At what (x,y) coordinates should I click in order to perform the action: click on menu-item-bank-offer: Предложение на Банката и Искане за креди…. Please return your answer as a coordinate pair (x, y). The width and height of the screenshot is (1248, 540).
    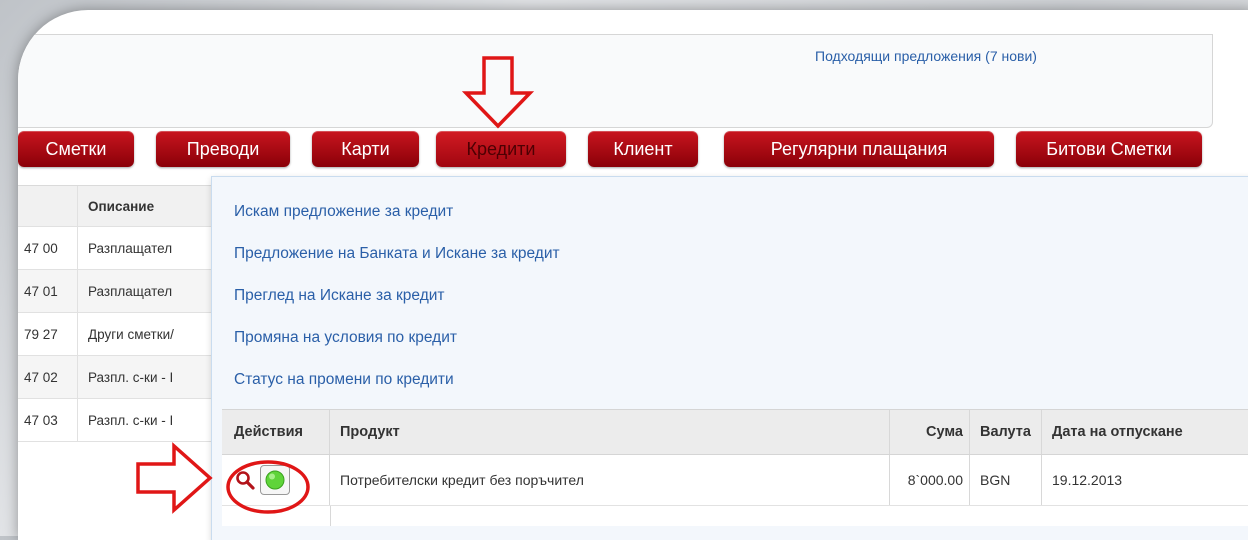
    Looking at the image, I should click on (397, 254).